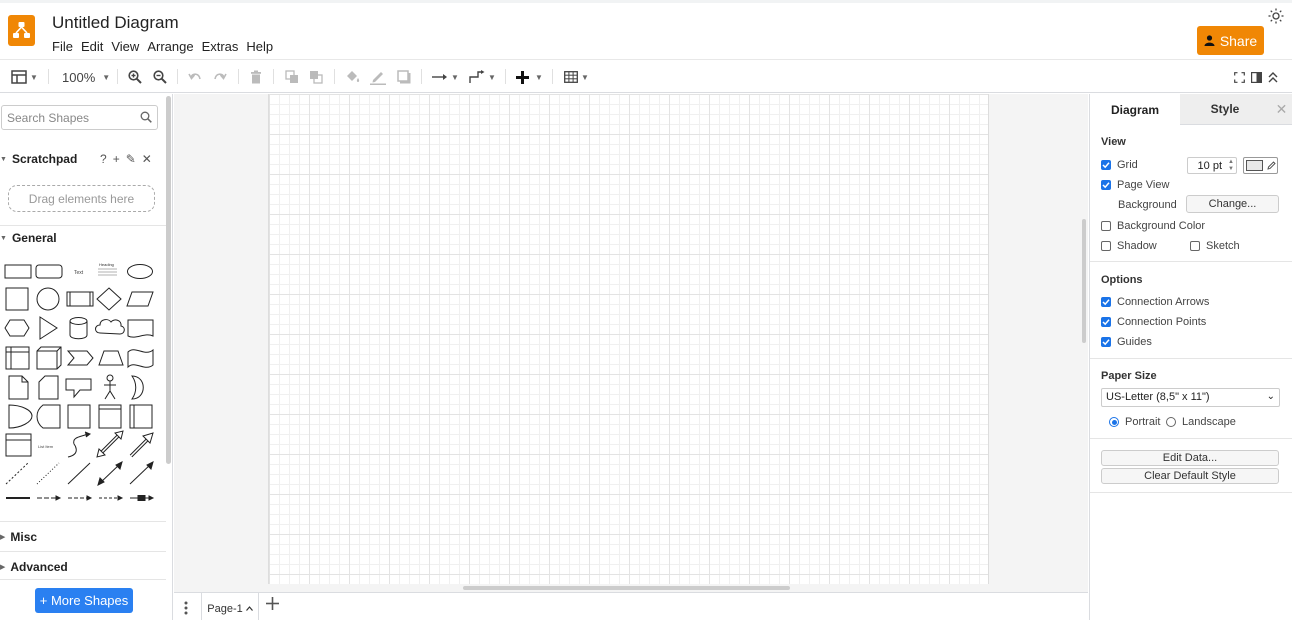 The image size is (1292, 620). What do you see at coordinates (1106, 185) in the screenshot?
I see `page-view-checkbox` at bounding box center [1106, 185].